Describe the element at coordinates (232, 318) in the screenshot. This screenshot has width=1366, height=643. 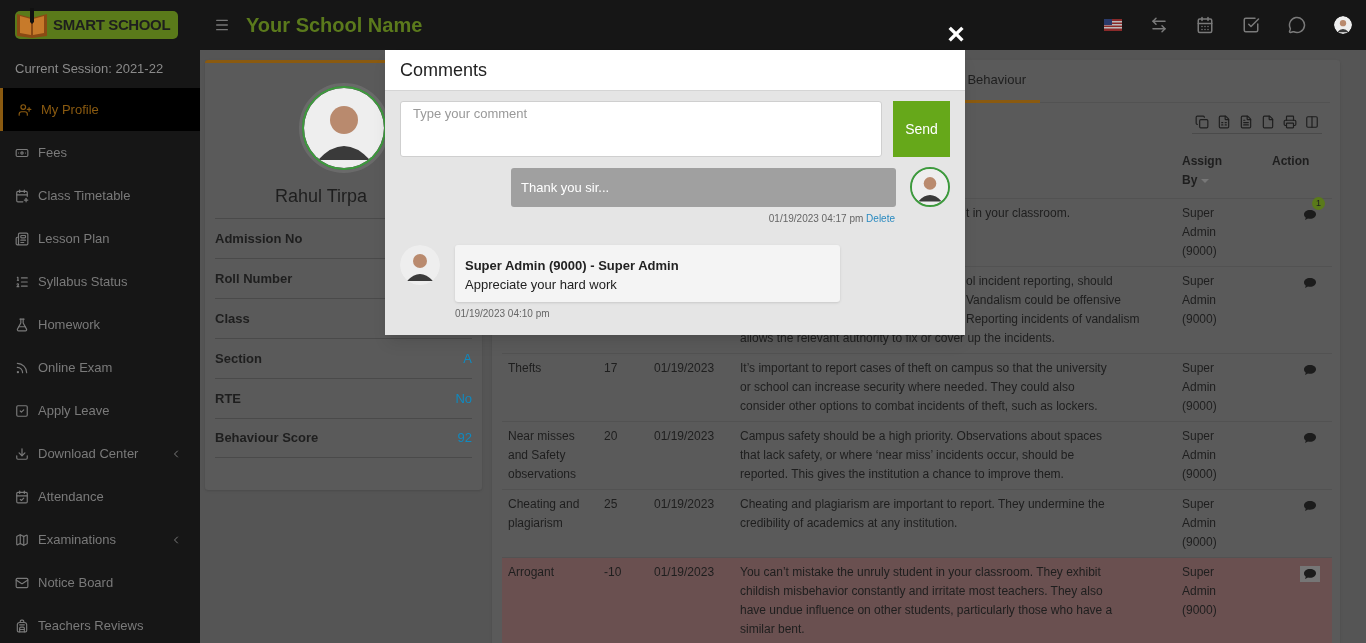
I see `field-label: Class` at that location.